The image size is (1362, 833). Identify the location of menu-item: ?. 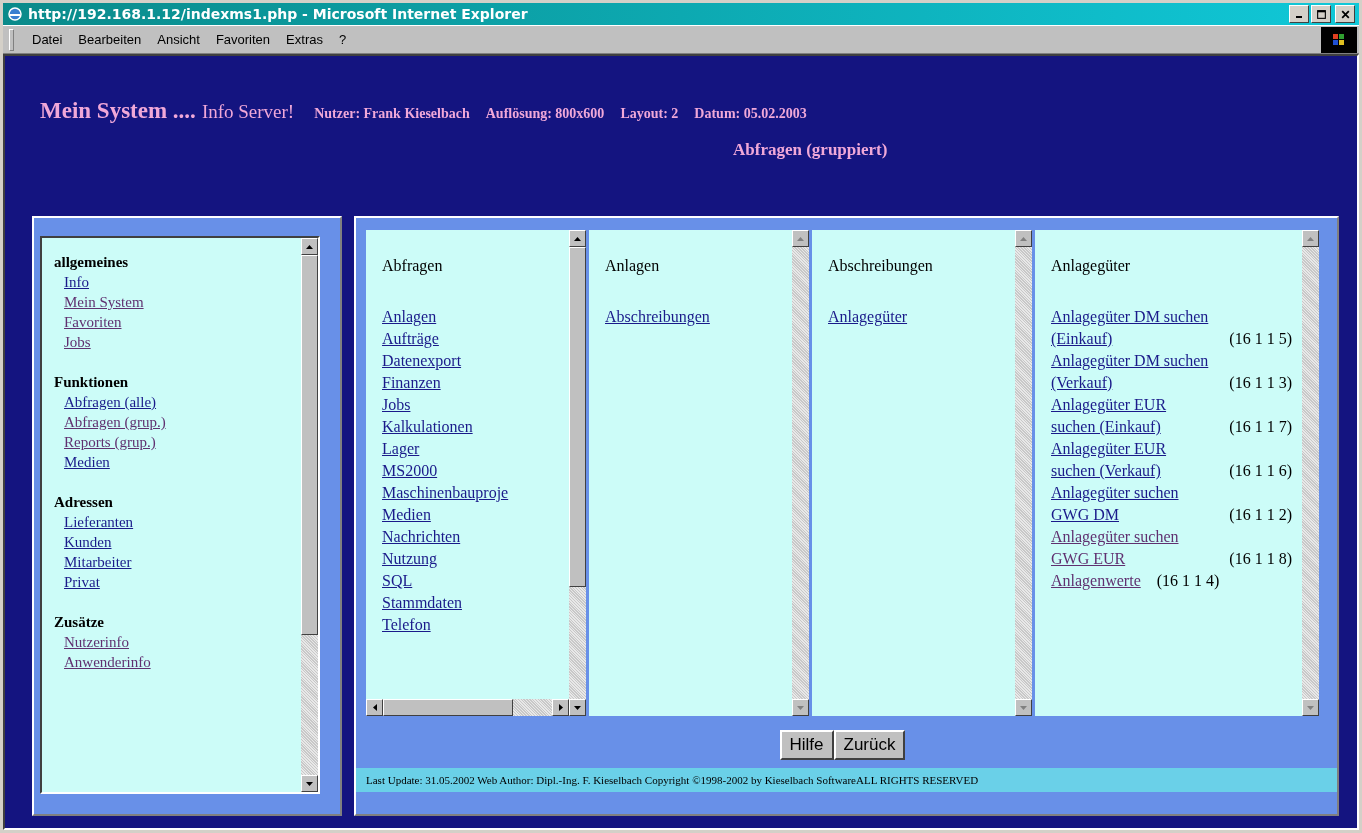
(342, 39).